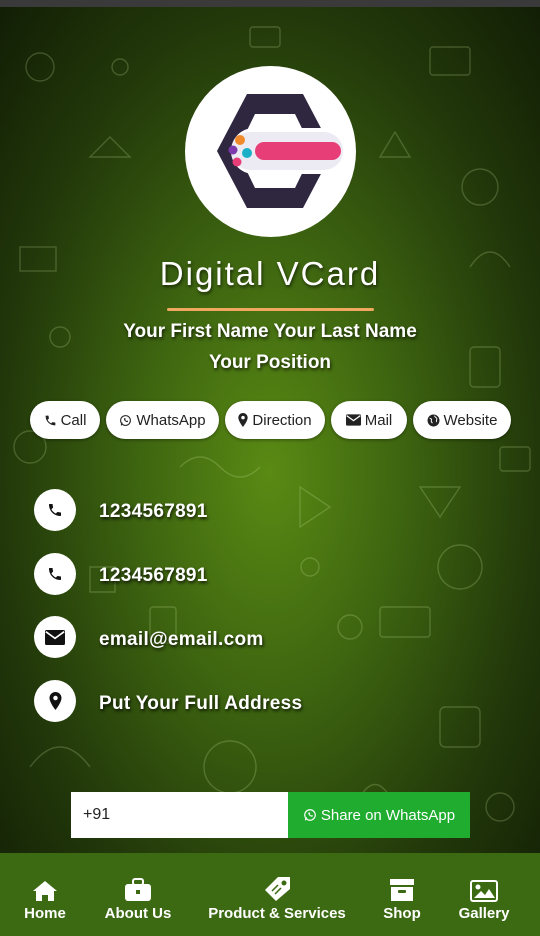 This screenshot has width=540, height=936. I want to click on status-bar, so click(270, 3).